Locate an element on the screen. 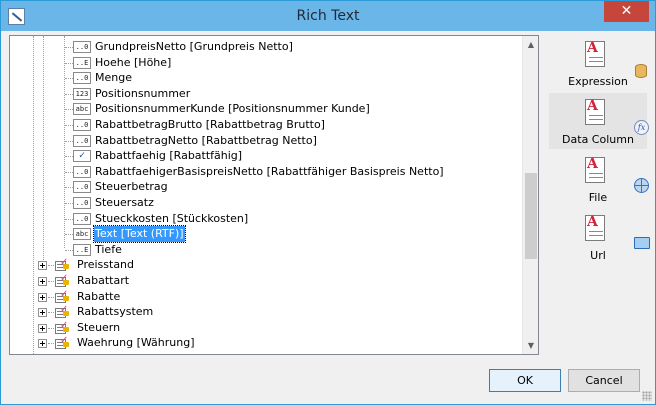 The height and width of the screenshot is (405, 656). field-row: ✓ Rabattfaehig [Rabattfähig] is located at coordinates (260, 156).